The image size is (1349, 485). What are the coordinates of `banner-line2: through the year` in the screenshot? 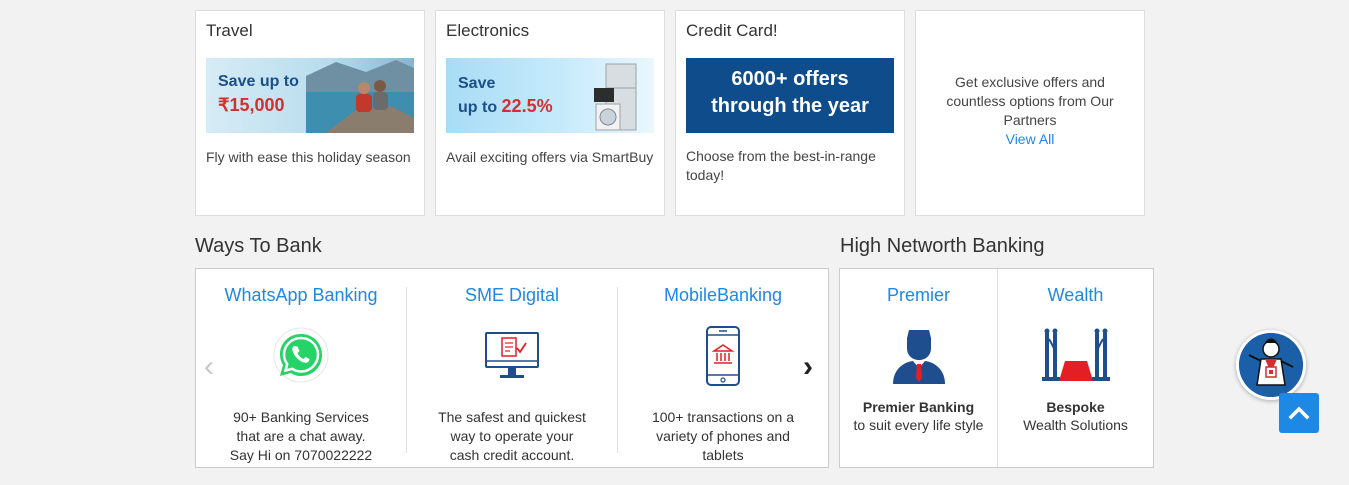 It's located at (790, 106).